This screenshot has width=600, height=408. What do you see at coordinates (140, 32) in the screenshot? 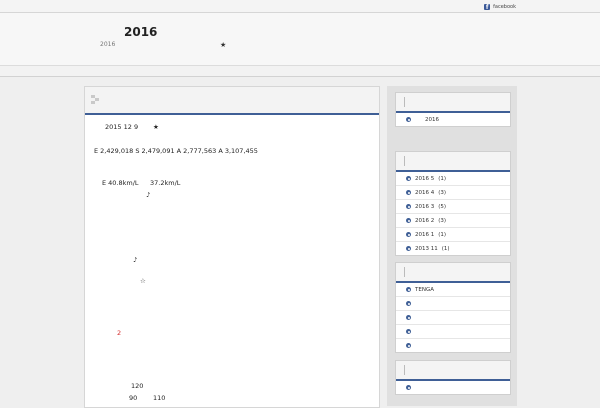
I see `site-title: 2016` at bounding box center [140, 32].